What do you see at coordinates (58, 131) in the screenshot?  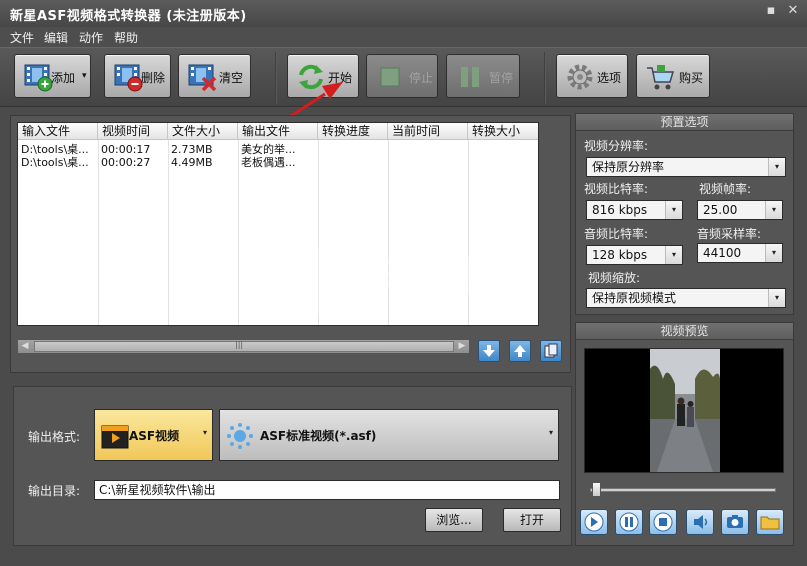 I see `col-input-file: 输入文件` at bounding box center [58, 131].